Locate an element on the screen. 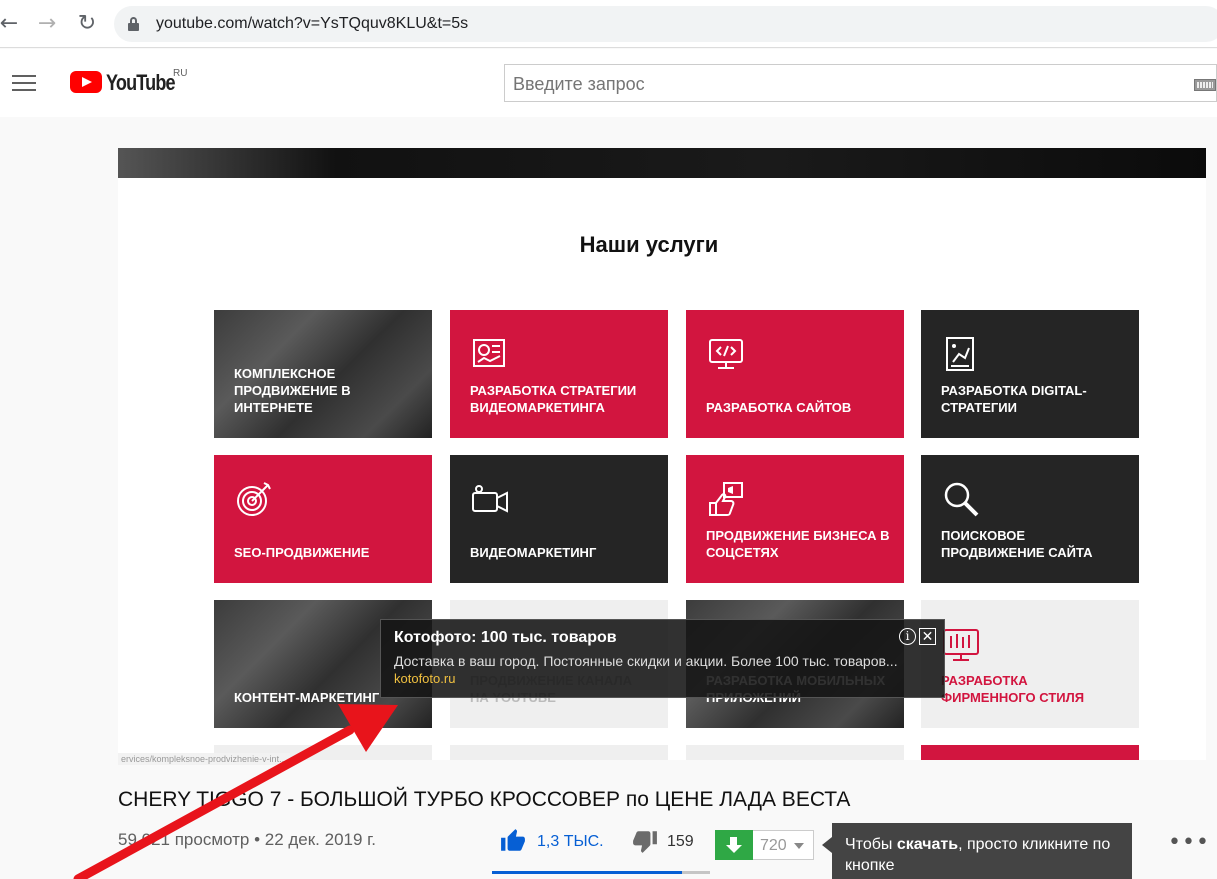 The width and height of the screenshot is (1217, 879). sentiment-bar-fill is located at coordinates (587, 872).